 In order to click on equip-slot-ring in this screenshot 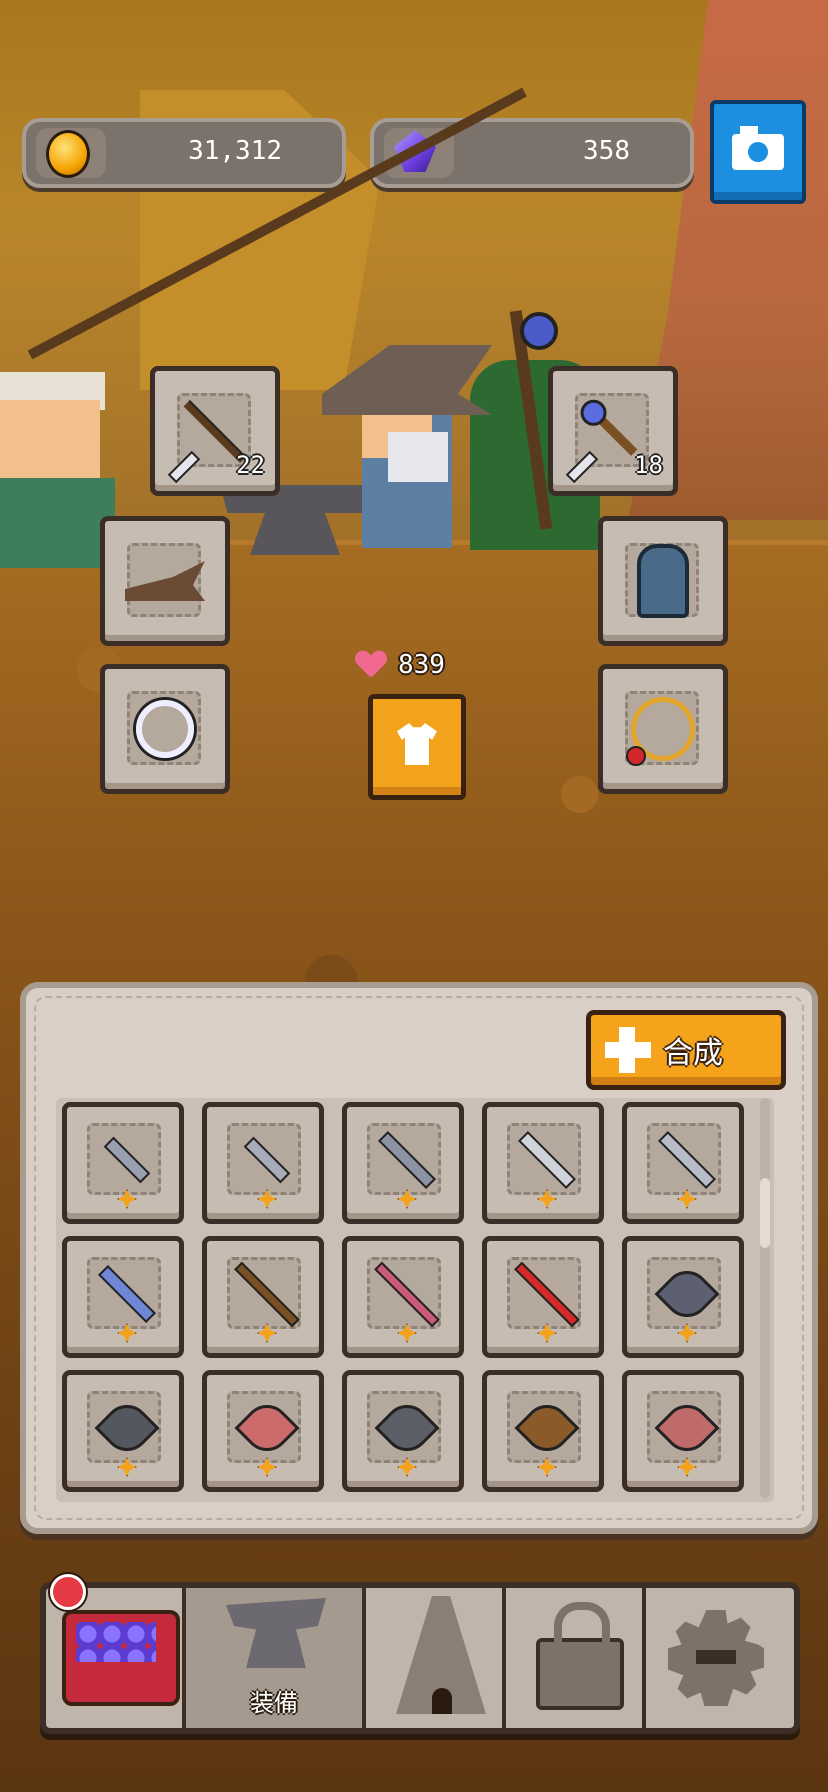, I will do `click(165, 729)`.